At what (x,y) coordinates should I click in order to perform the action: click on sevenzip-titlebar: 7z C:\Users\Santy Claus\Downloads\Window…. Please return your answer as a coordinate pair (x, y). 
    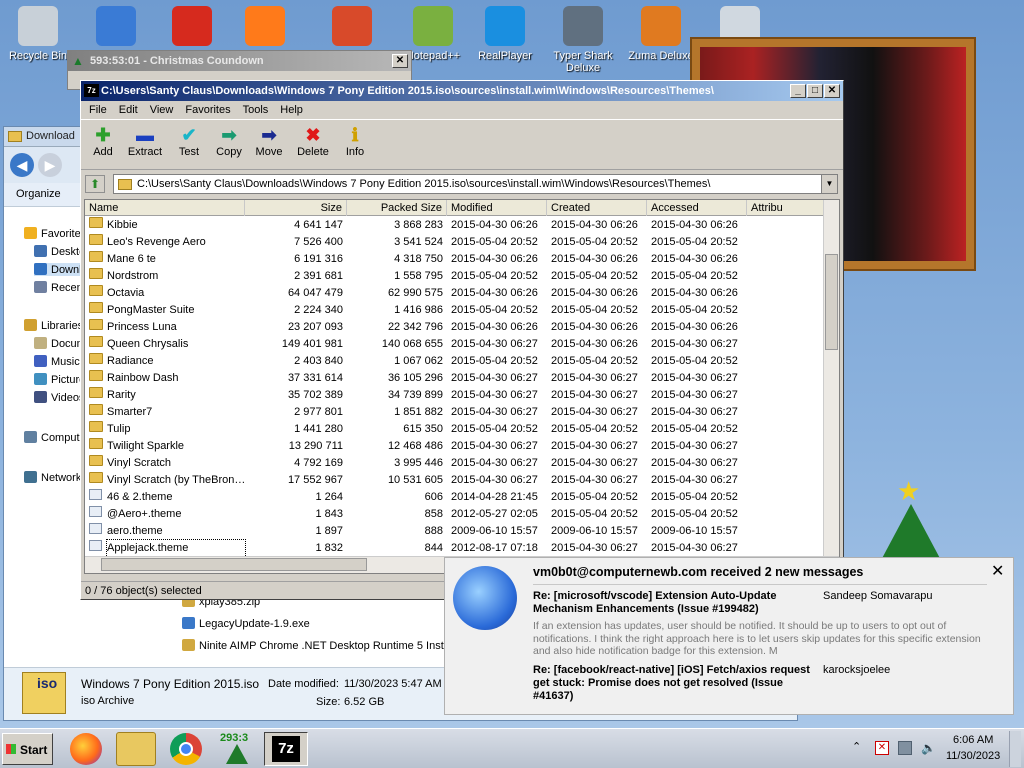
    Looking at the image, I should click on (462, 91).